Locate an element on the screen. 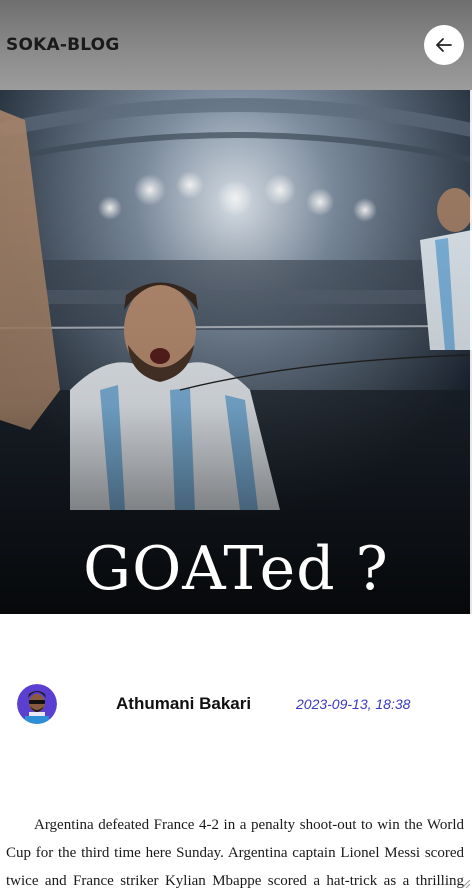 The height and width of the screenshot is (890, 472). post-title: GOATed ? is located at coordinates (236, 569).